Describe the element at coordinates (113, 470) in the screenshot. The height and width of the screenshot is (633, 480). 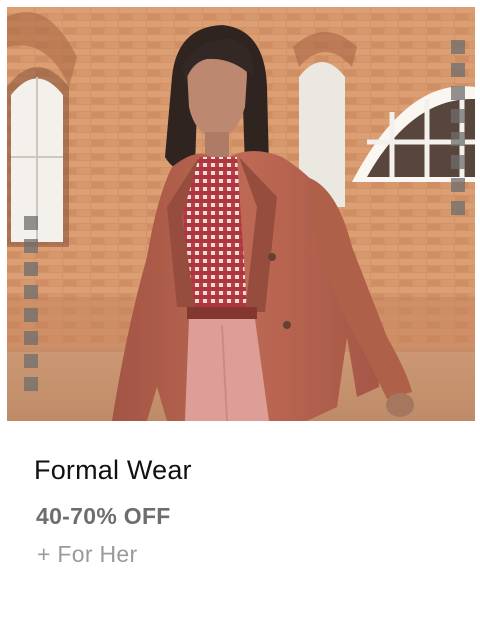
I see `category-title: Formal Wear` at that location.